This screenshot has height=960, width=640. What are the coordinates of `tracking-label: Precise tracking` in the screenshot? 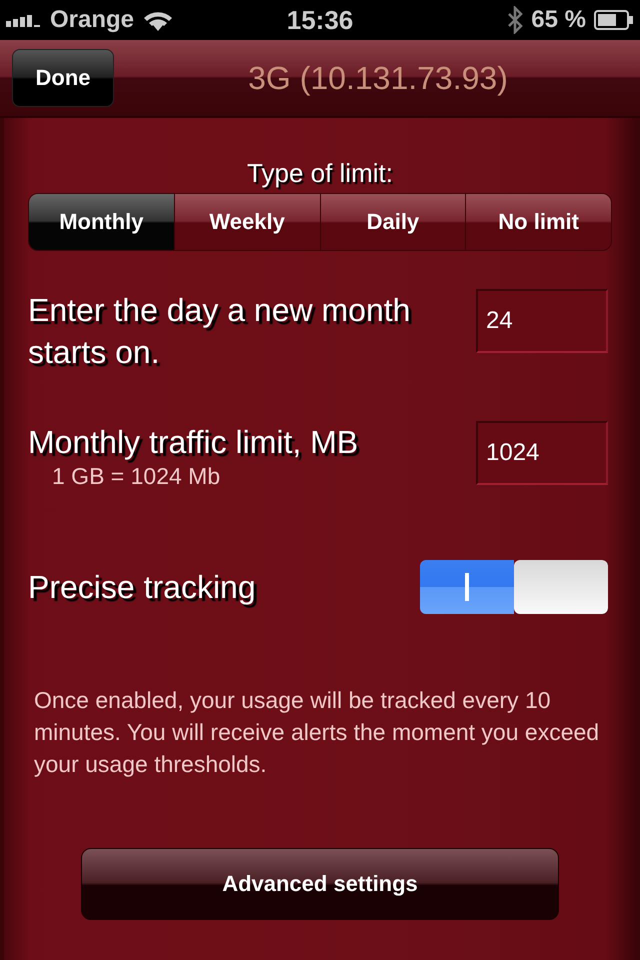 It's located at (142, 587).